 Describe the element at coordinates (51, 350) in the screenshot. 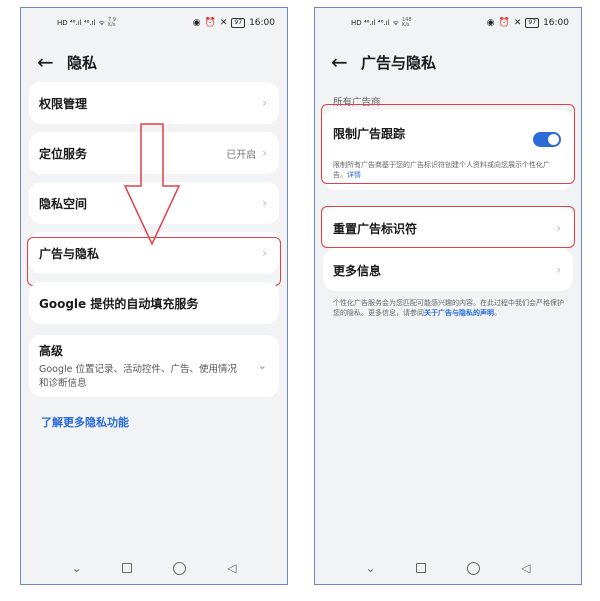

I see `item-label: 高级` at that location.